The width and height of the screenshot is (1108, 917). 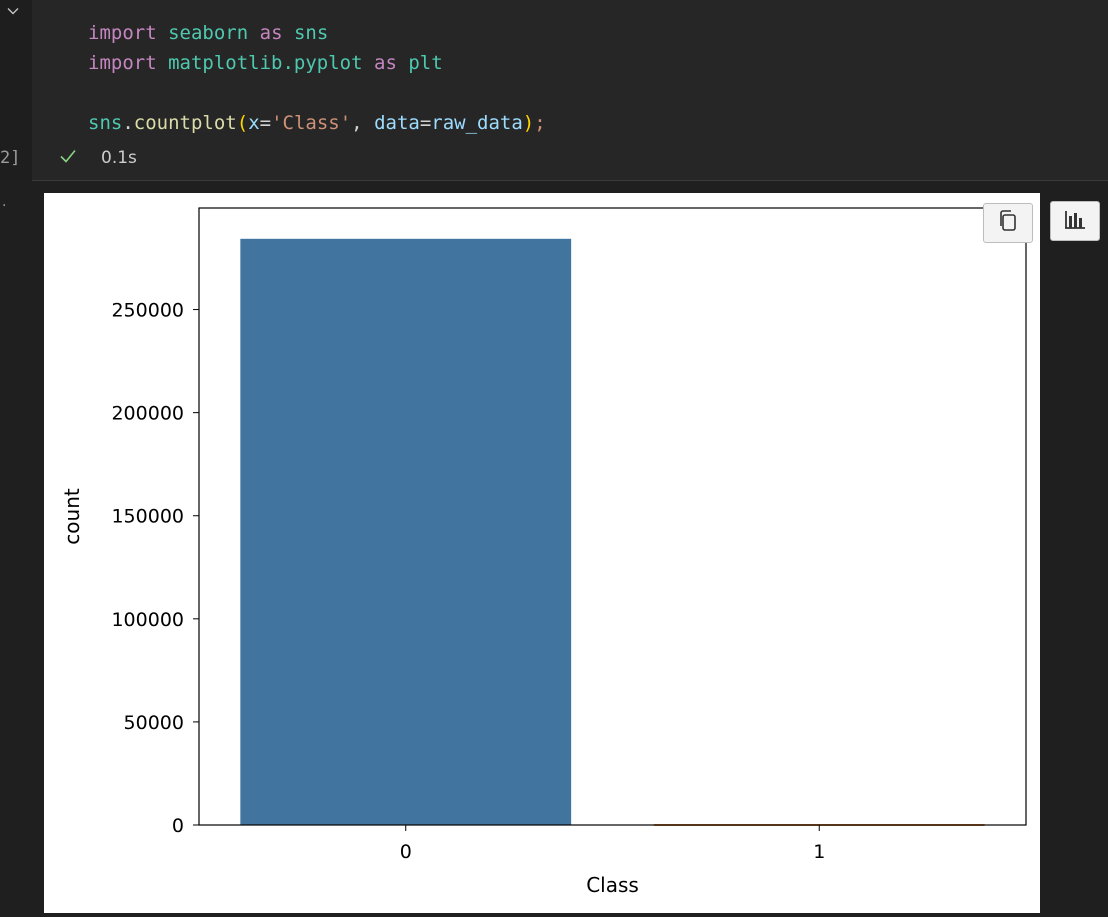 What do you see at coordinates (363, 123) in the screenshot?
I see `code-token: ,` at bounding box center [363, 123].